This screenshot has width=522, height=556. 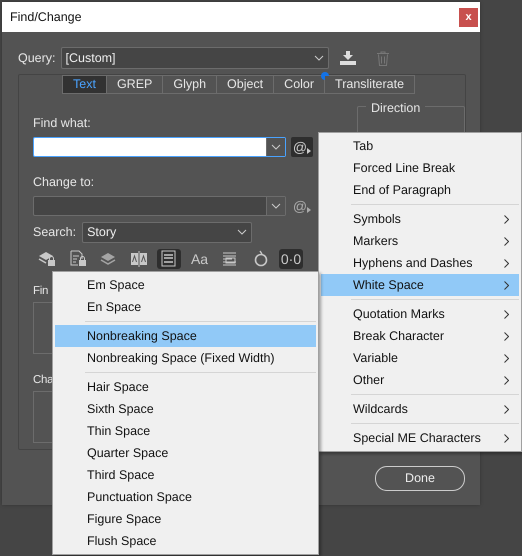 What do you see at coordinates (420, 146) in the screenshot?
I see `menu-item: Tab` at bounding box center [420, 146].